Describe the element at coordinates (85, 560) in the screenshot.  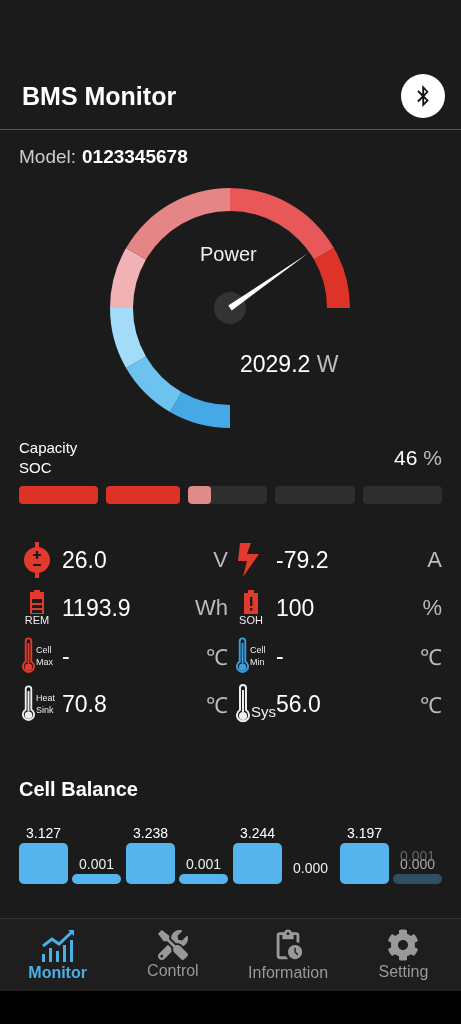
I see `metric-value: 26.0` at that location.